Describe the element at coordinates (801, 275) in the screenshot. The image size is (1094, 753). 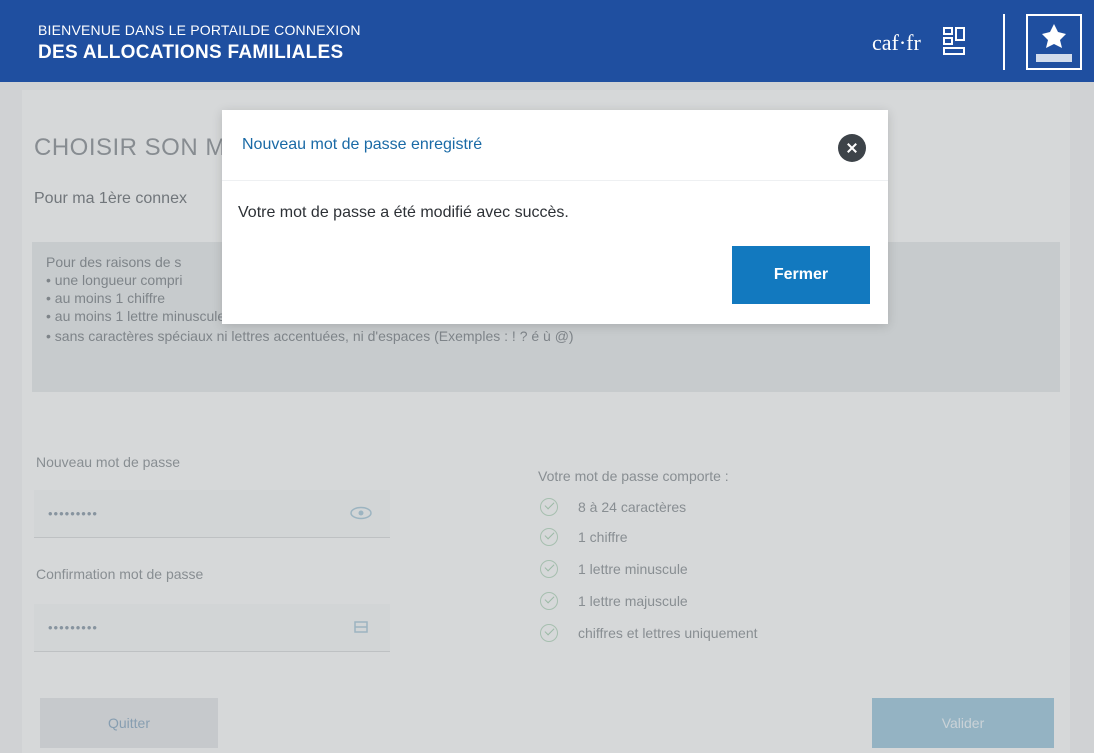
I see `close-button: Fermer` at that location.